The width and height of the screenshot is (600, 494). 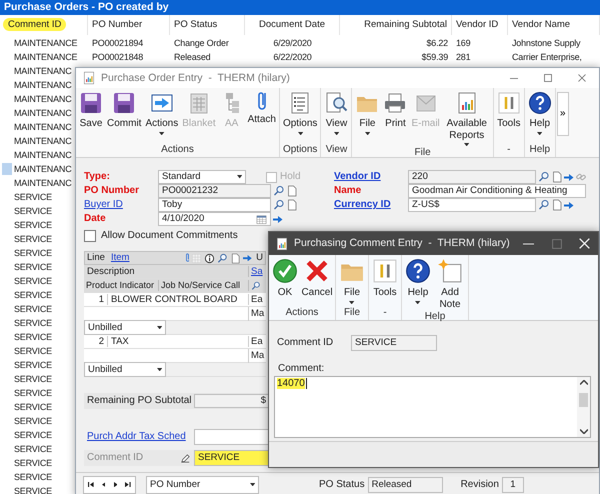 What do you see at coordinates (477, 24) in the screenshot?
I see `column-header: Vendor ID` at bounding box center [477, 24].